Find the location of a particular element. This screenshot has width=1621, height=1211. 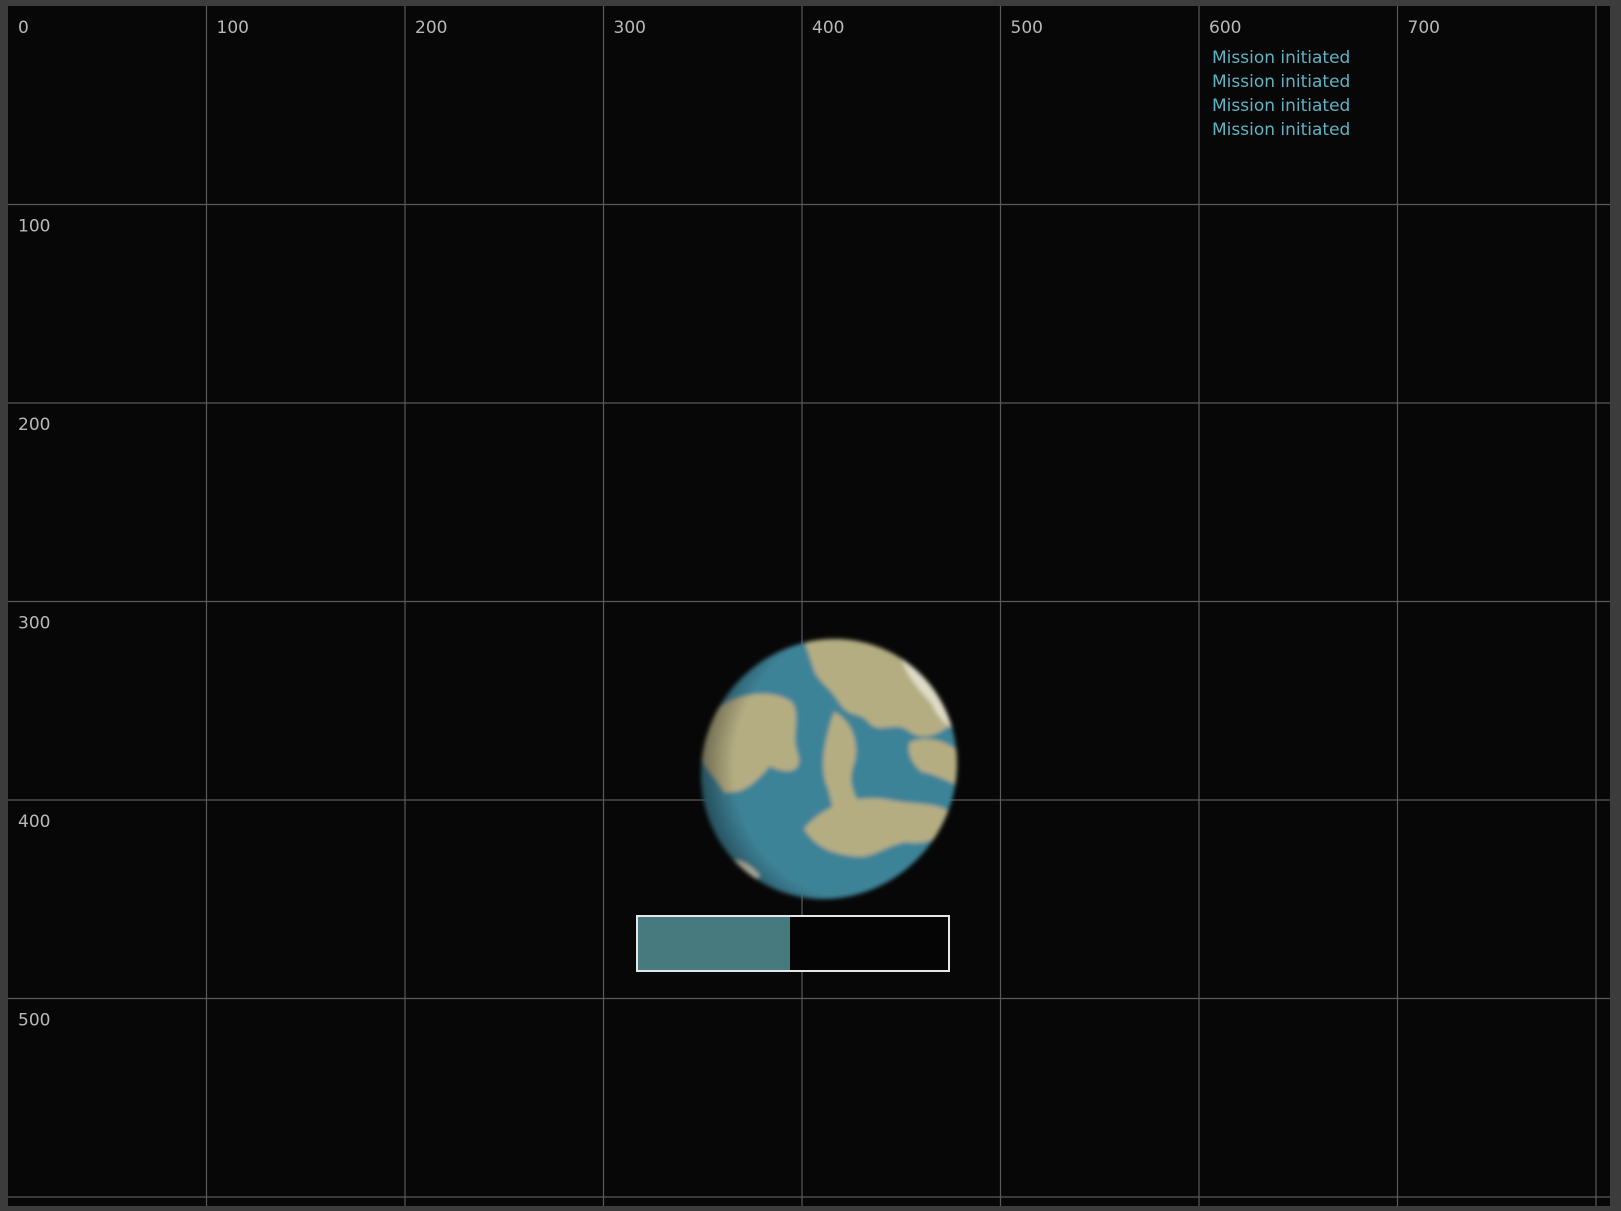

grid-label-y: 500 is located at coordinates (34, 1021).